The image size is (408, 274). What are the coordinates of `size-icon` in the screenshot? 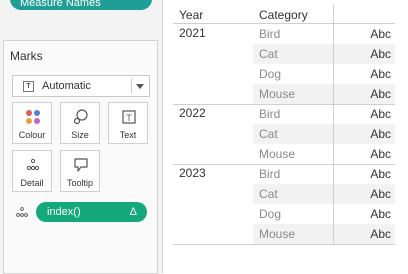 It's located at (80, 117).